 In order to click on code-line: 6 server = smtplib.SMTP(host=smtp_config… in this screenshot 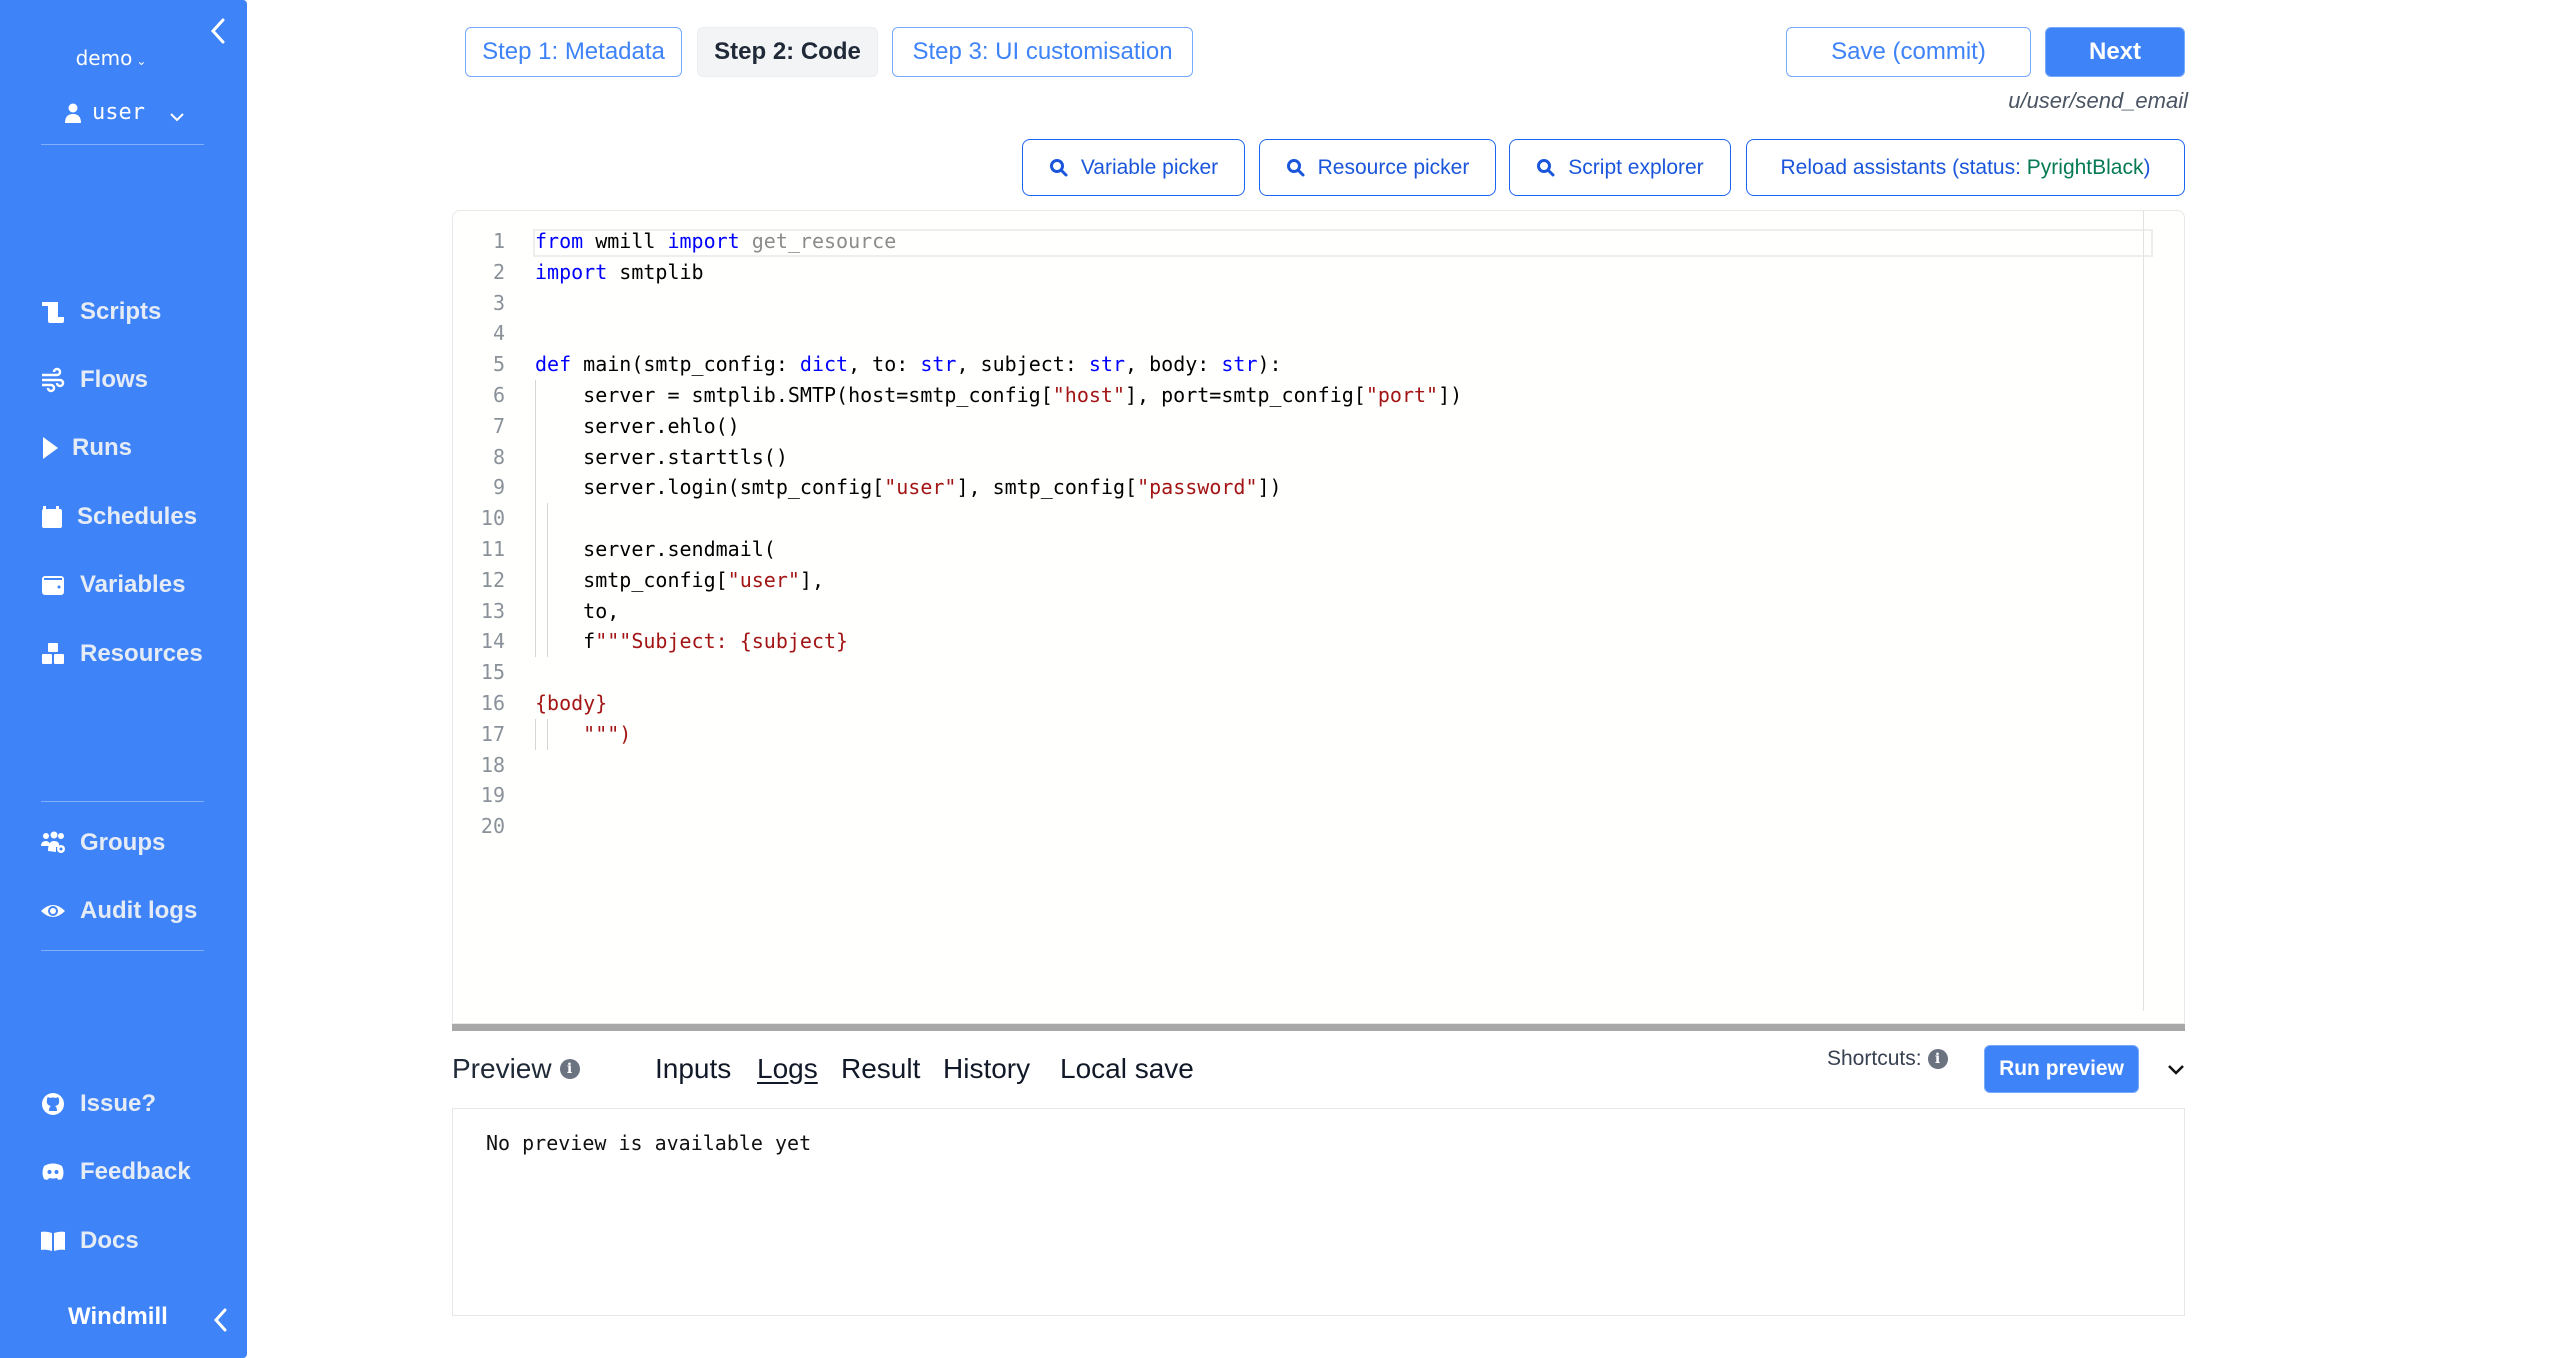, I will do `click(1293, 395)`.